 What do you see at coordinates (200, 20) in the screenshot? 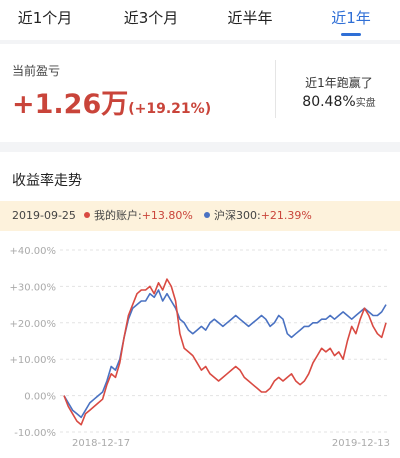
I see `period-tabs: 近1个月 近3个月 近半年 近1年` at bounding box center [200, 20].